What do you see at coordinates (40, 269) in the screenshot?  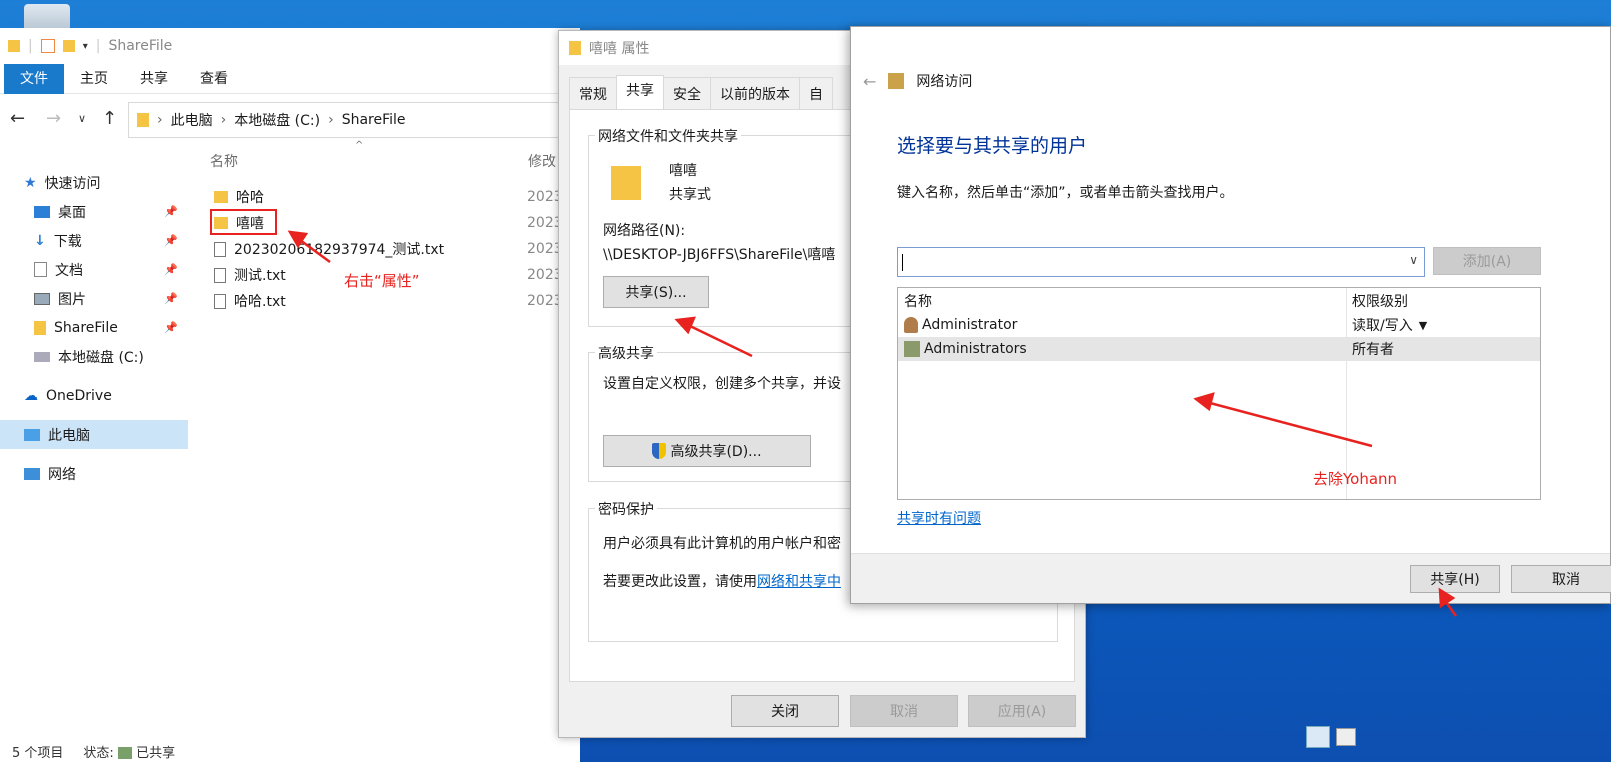 I see `documents-icon` at bounding box center [40, 269].